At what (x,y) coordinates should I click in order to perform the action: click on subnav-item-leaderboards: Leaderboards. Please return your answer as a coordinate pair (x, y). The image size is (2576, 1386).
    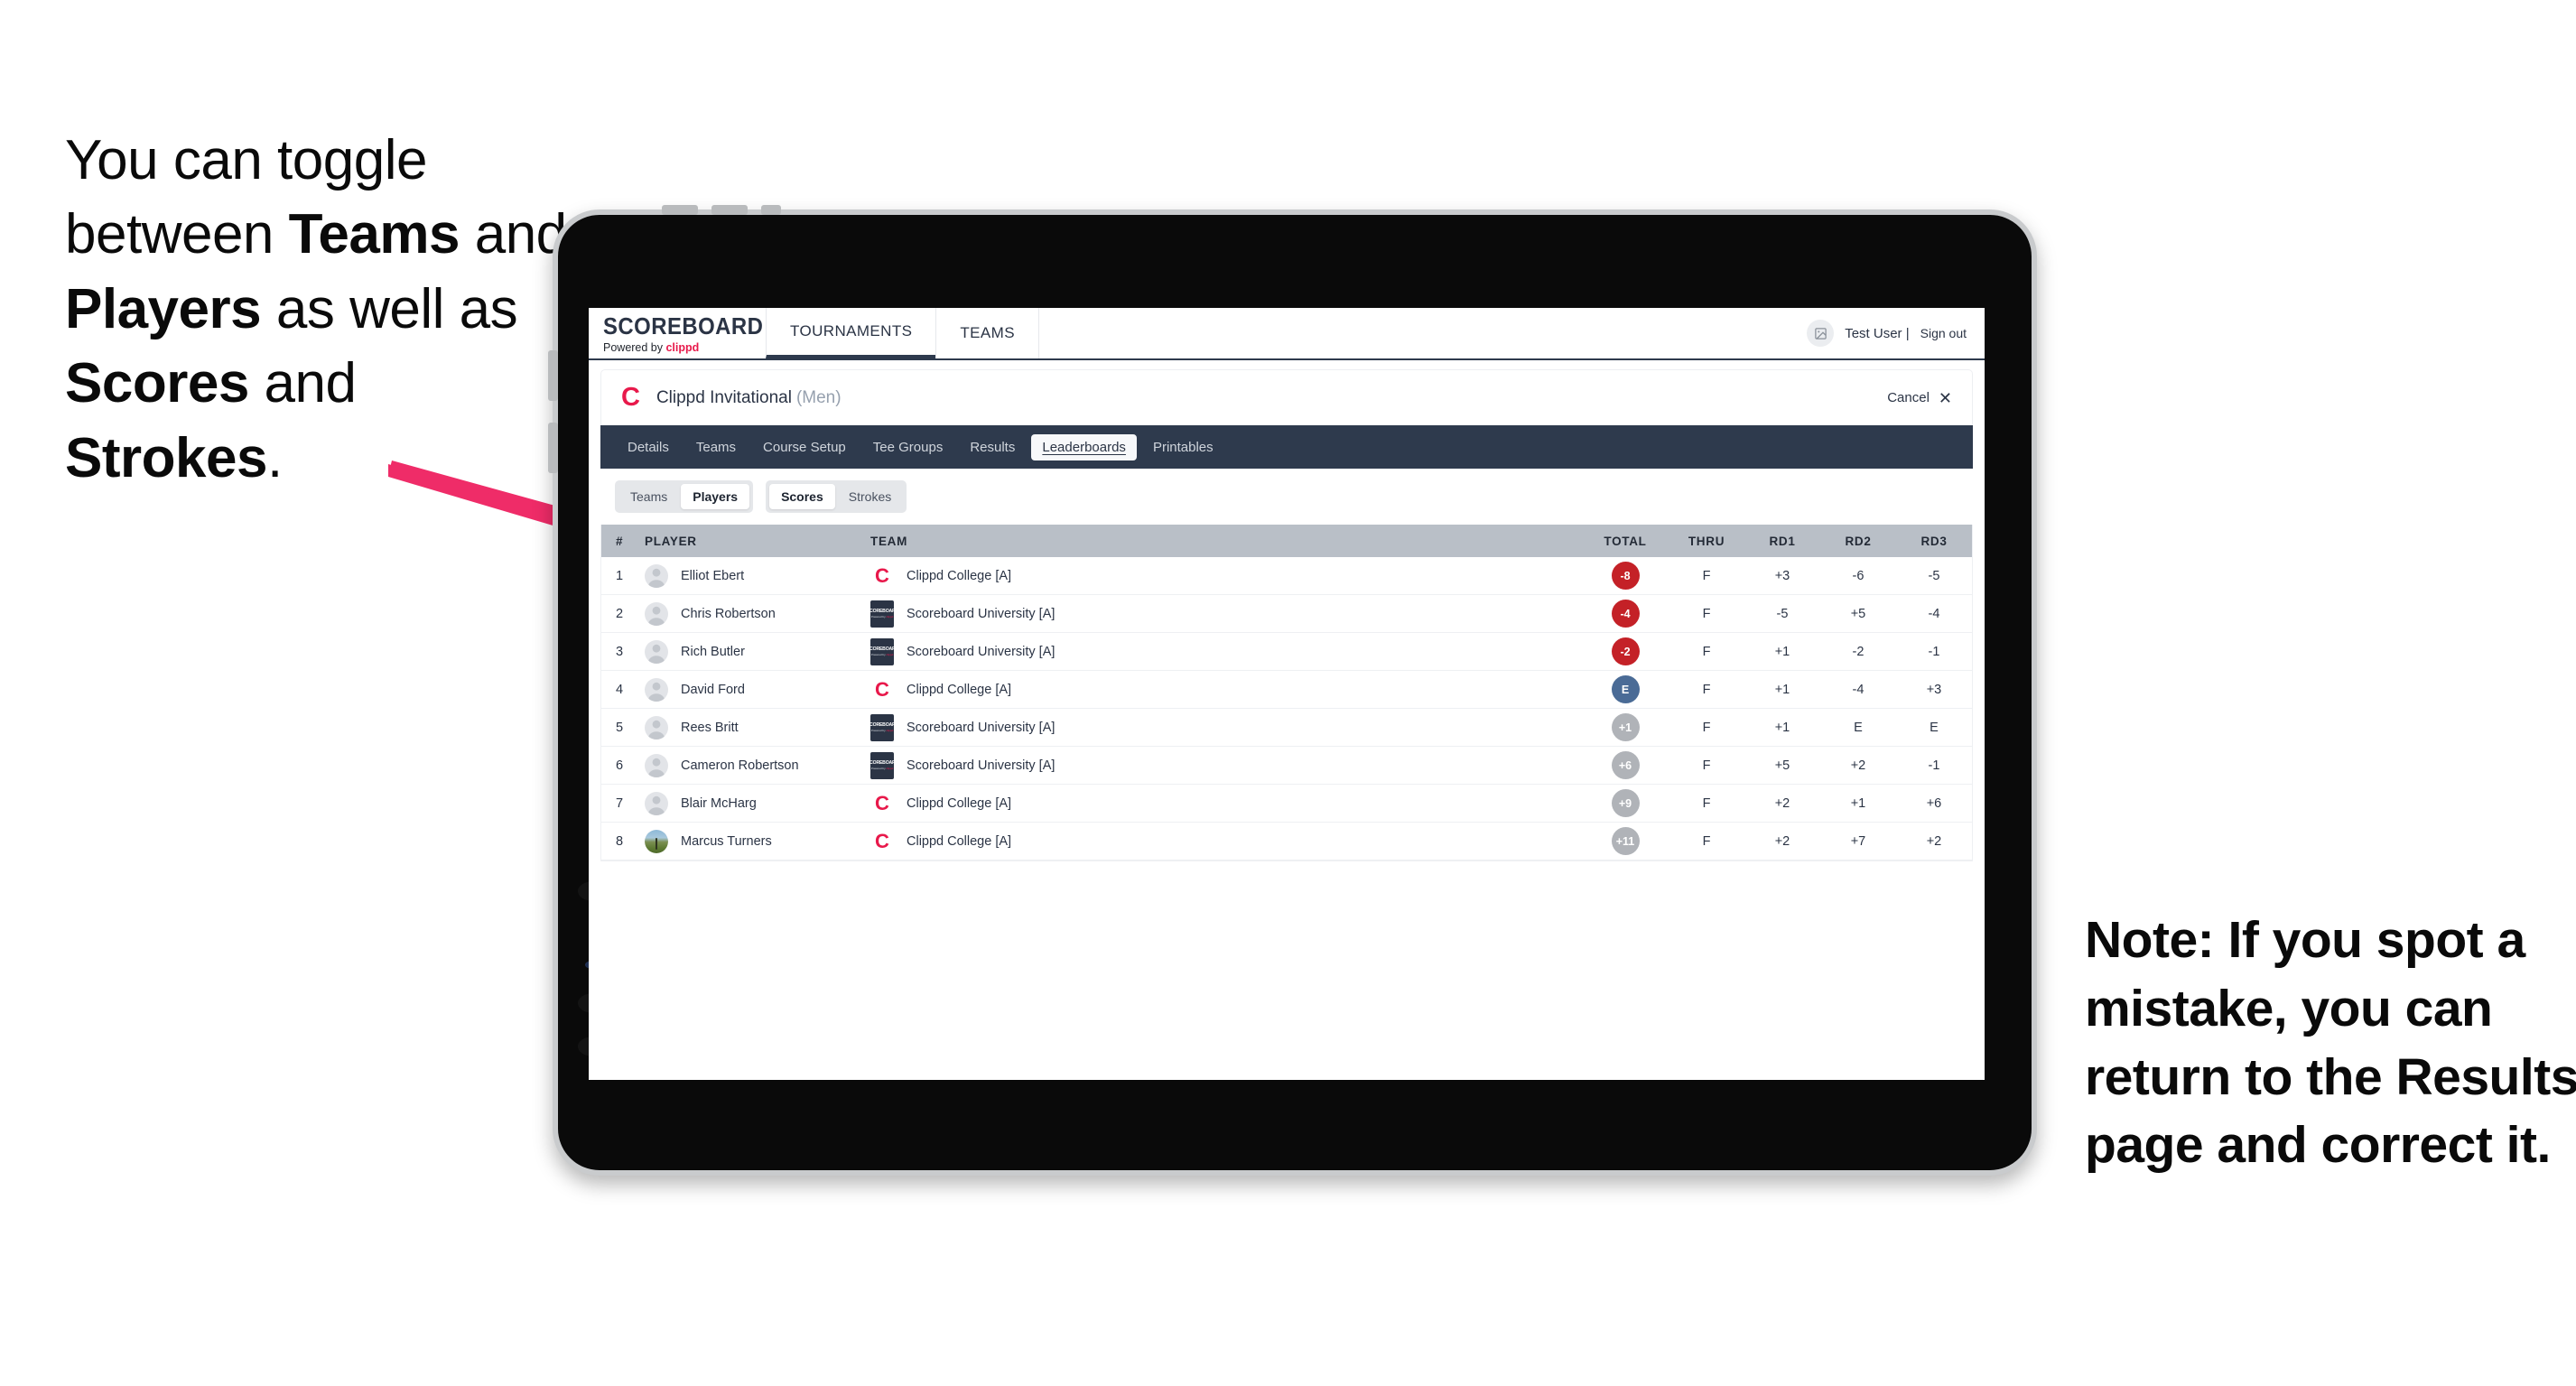
    Looking at the image, I should click on (1084, 446).